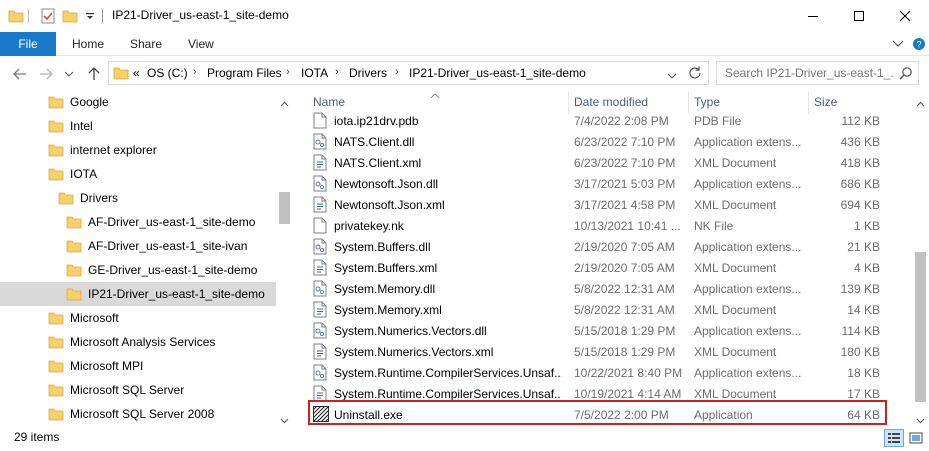  I want to click on tab-home: Home, so click(88, 44).